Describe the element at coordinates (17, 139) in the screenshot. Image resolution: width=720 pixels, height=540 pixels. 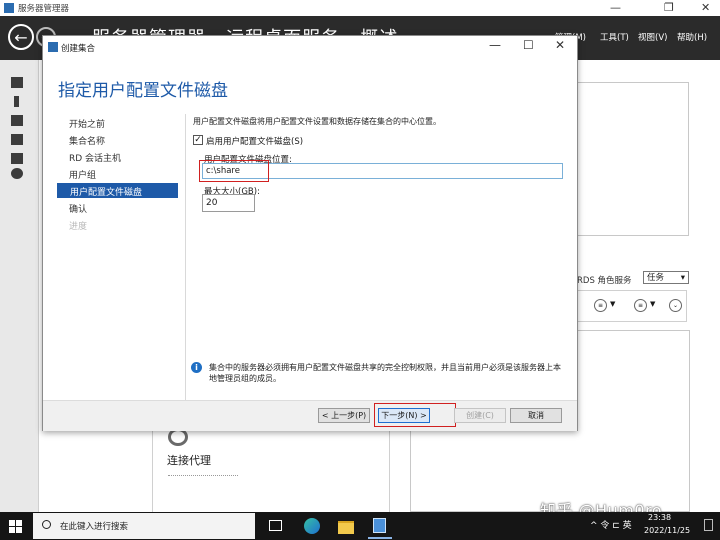
I see `file-storage-icon` at that location.